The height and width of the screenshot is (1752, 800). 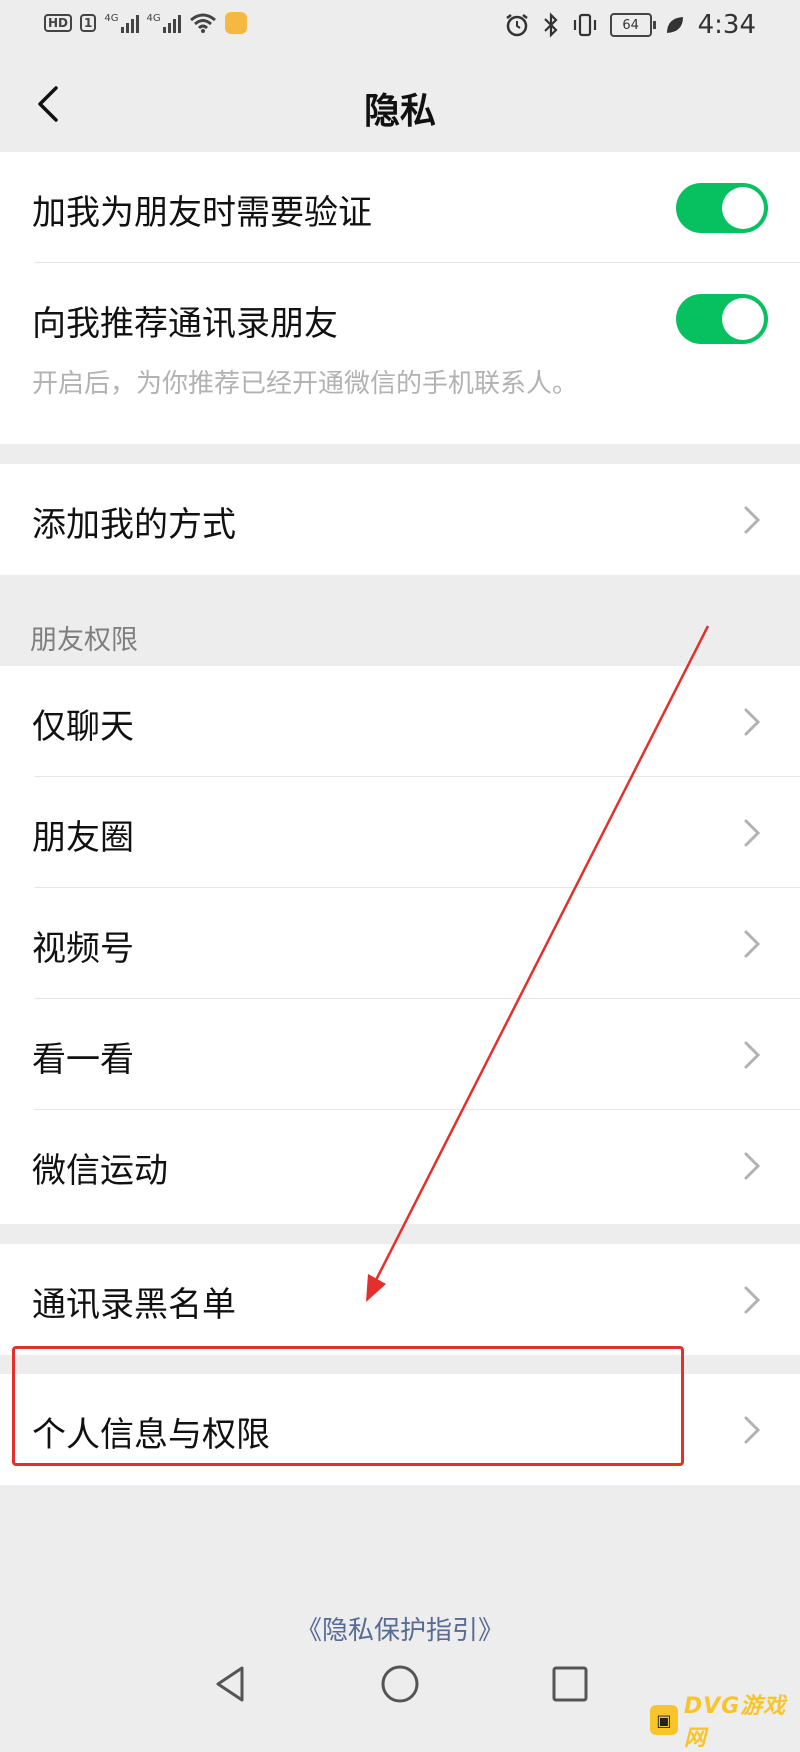 I want to click on row-label: 加我为朋友时需要验证, so click(x=202, y=213).